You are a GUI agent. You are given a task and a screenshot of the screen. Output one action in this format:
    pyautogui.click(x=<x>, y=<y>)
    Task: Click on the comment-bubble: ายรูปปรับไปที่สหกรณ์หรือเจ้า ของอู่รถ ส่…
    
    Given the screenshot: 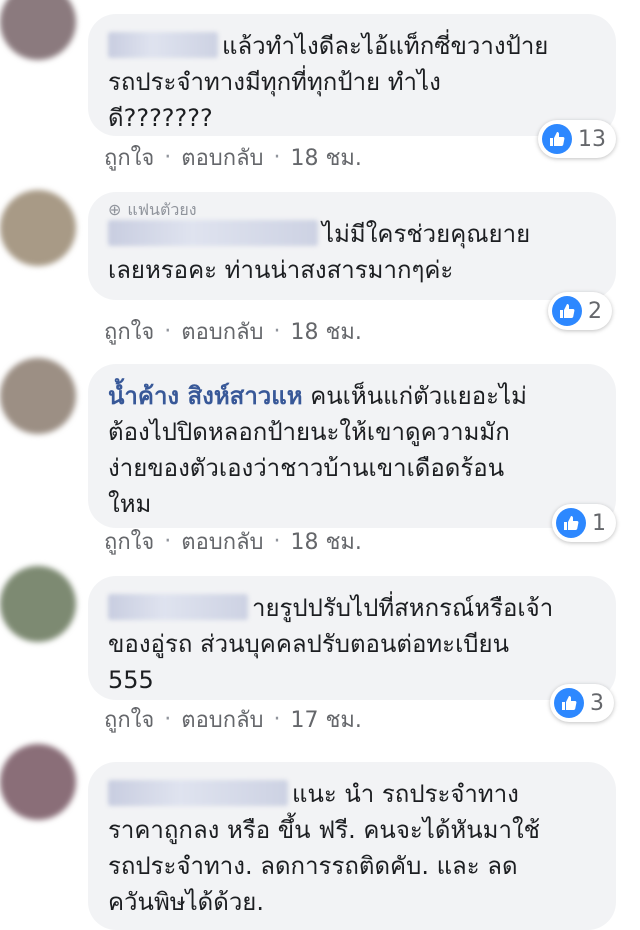 What is the action you would take?
    pyautogui.click(x=352, y=638)
    